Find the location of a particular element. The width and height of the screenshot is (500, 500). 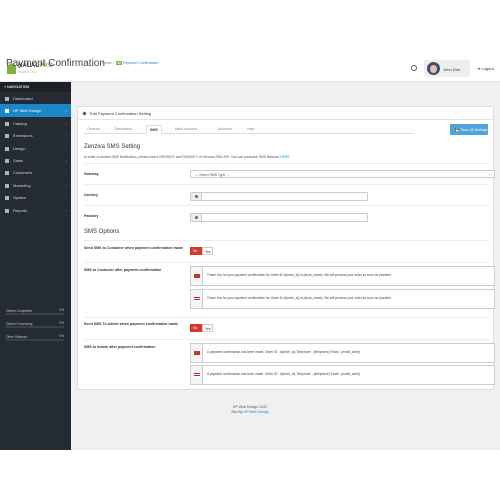

tab-bank-account: Bank Account is located at coordinates (186, 129).